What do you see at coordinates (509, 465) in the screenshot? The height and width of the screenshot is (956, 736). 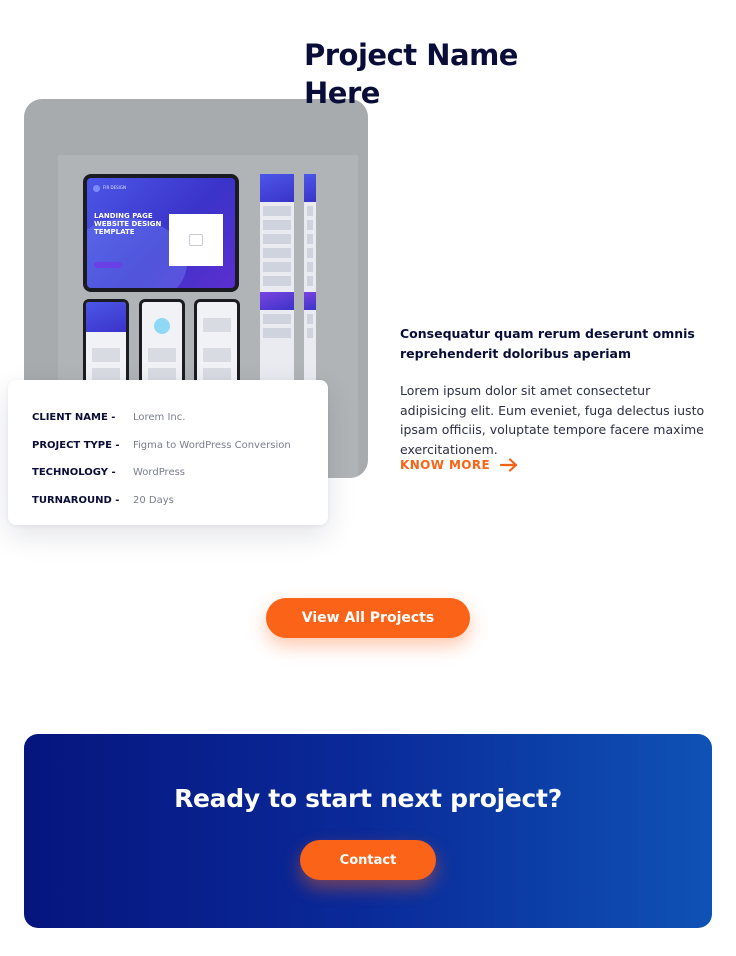 I see `arrow-right-icon` at bounding box center [509, 465].